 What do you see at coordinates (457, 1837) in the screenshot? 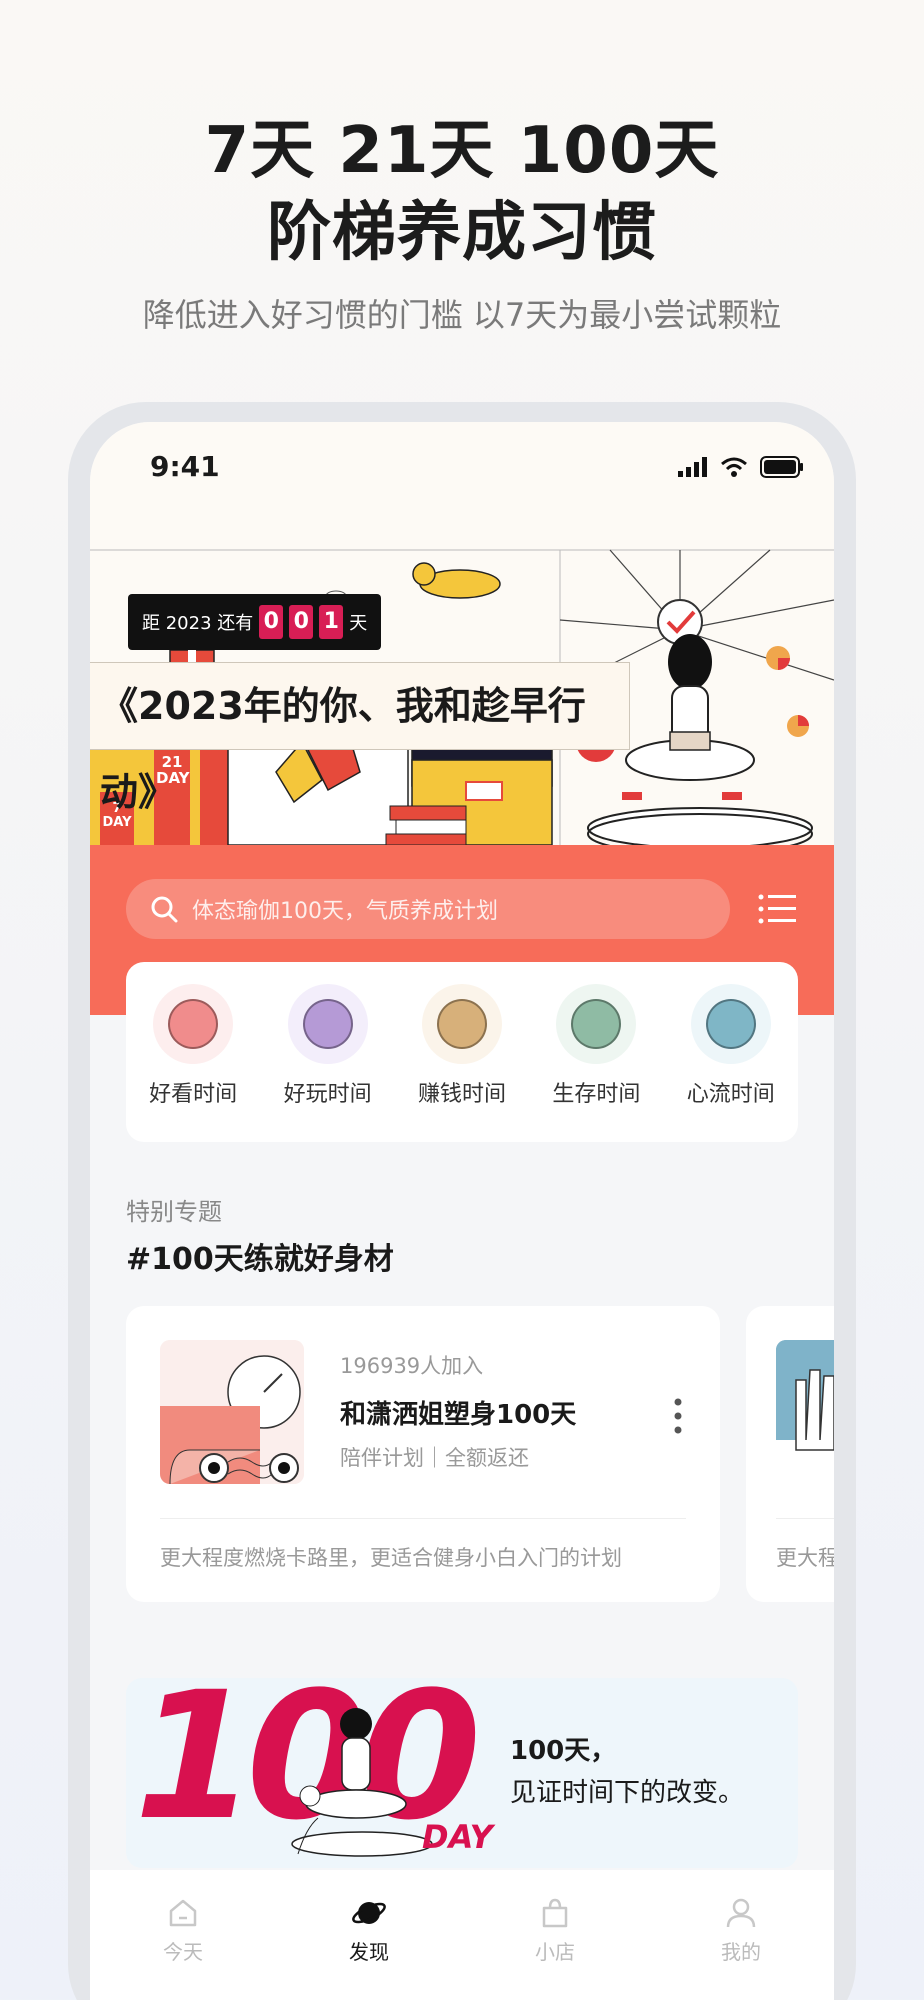
I see `promo-day-label: DAY` at bounding box center [457, 1837].